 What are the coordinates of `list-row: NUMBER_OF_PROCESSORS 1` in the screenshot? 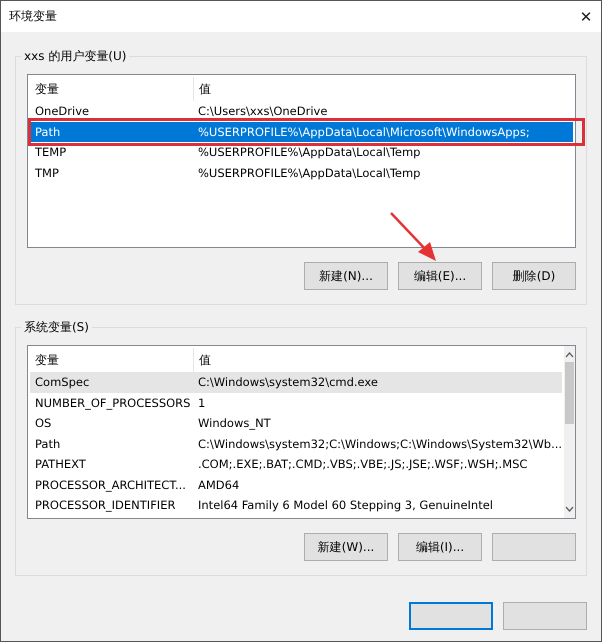 It's located at (296, 402).